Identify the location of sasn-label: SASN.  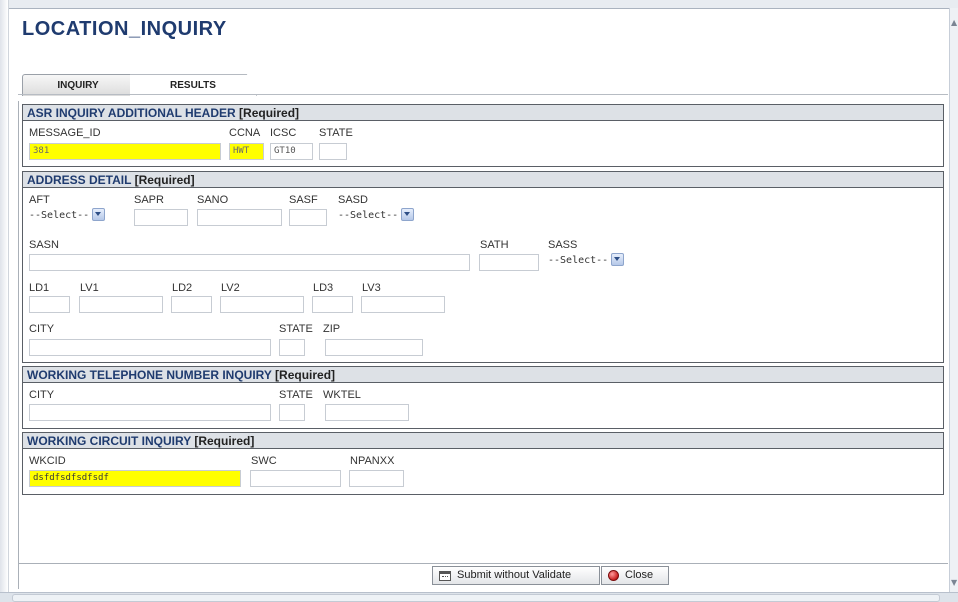
(44, 245).